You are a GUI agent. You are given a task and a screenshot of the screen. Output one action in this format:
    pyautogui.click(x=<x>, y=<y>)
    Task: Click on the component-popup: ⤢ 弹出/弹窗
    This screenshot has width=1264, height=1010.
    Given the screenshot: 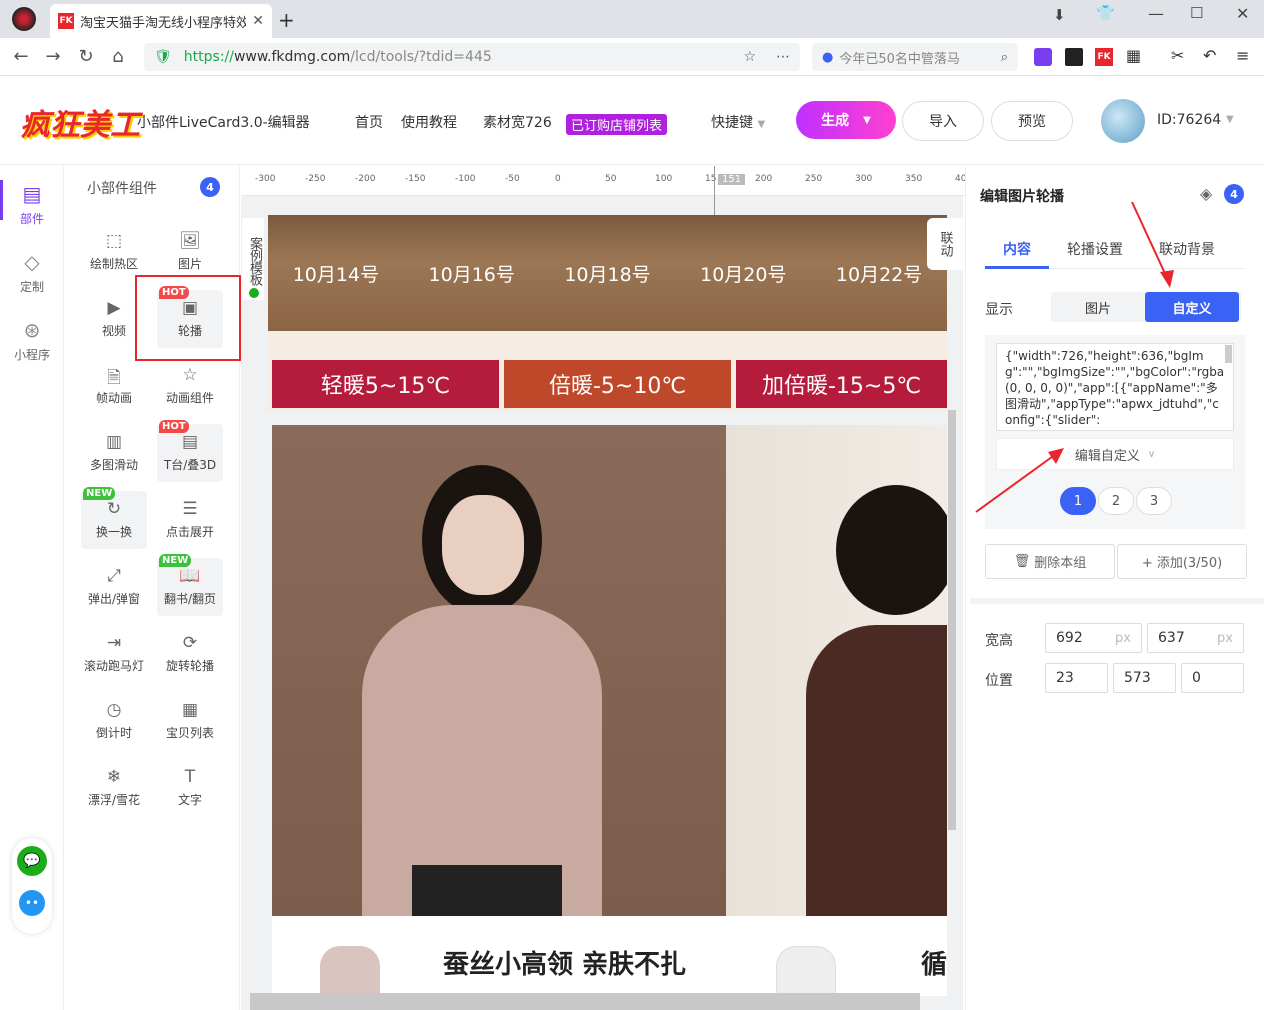 What is the action you would take?
    pyautogui.click(x=114, y=587)
    